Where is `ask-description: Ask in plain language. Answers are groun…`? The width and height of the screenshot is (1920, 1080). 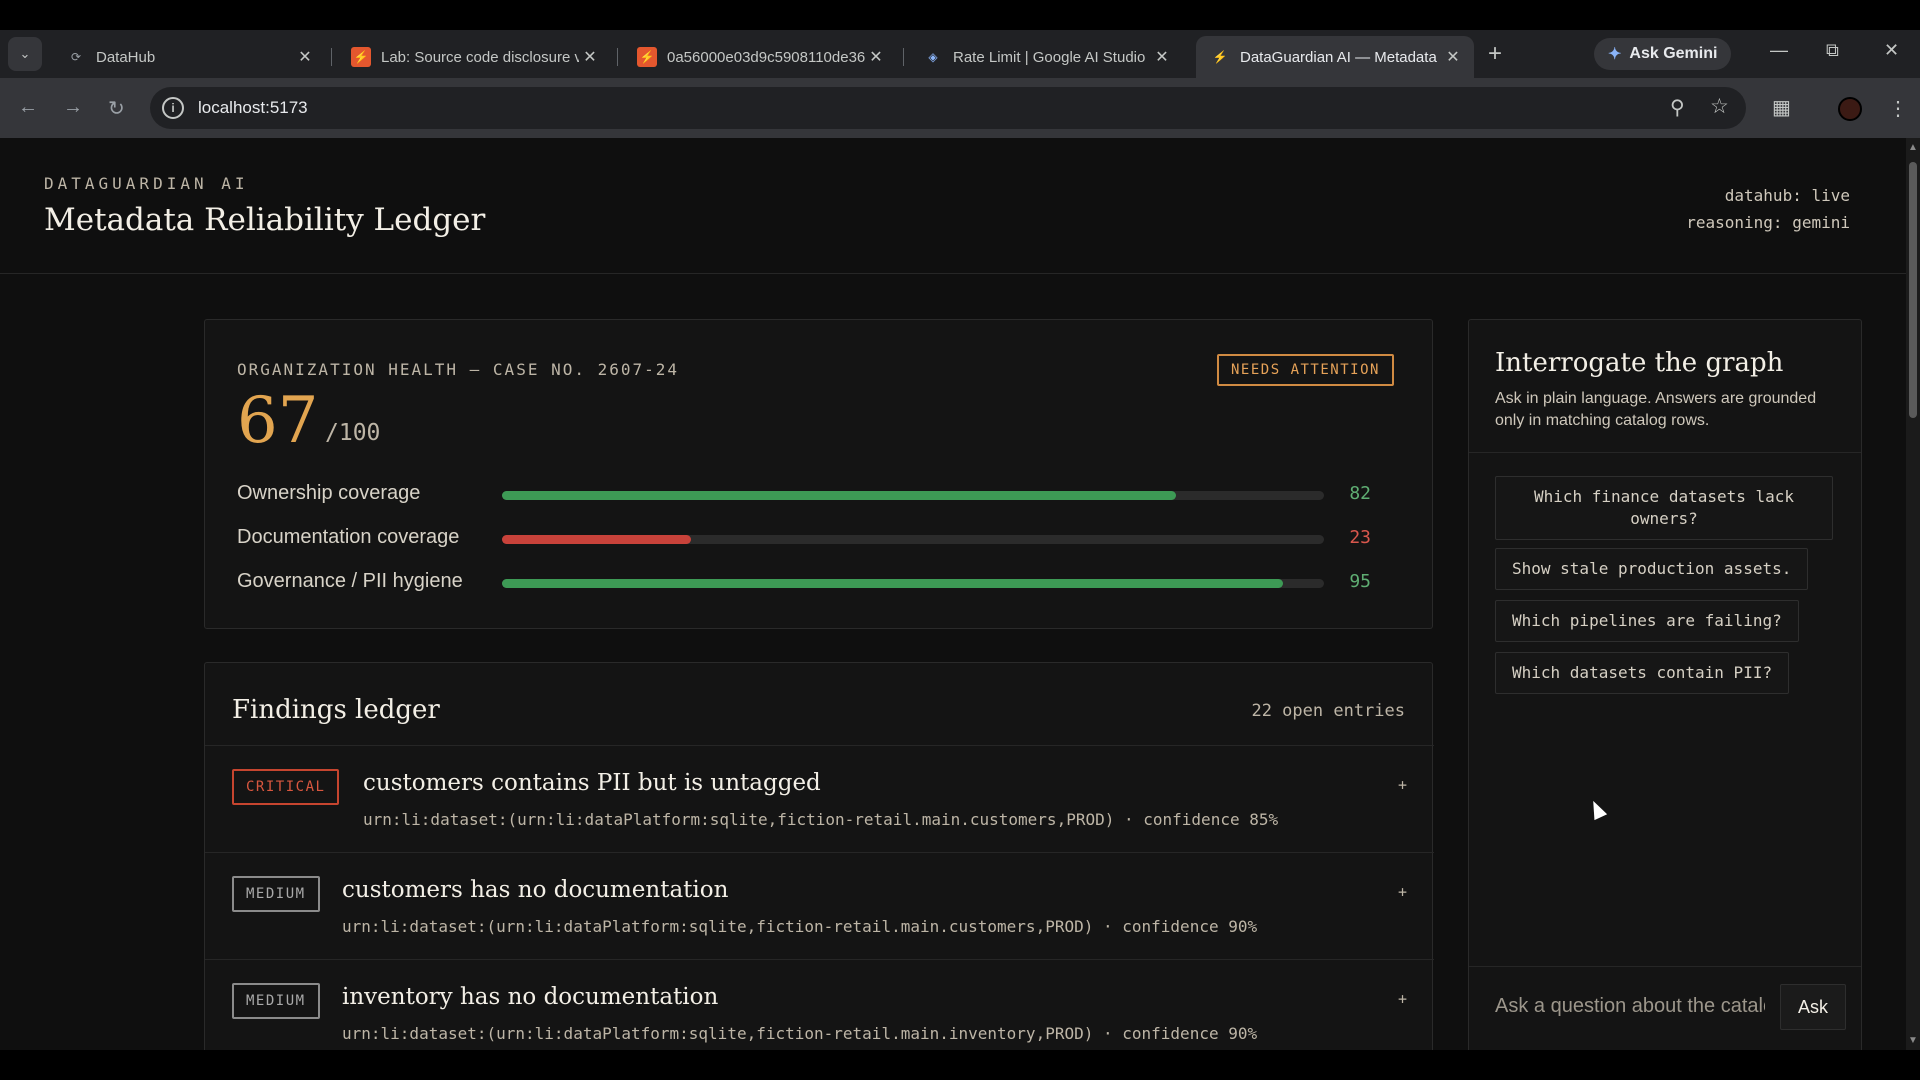
ask-description: Ask in plain language. Answers are groun… is located at coordinates (1656, 409).